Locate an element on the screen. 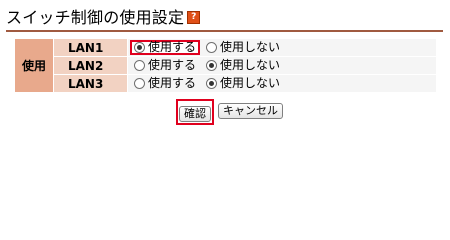  lan-label: LAN2 is located at coordinates (90, 65).